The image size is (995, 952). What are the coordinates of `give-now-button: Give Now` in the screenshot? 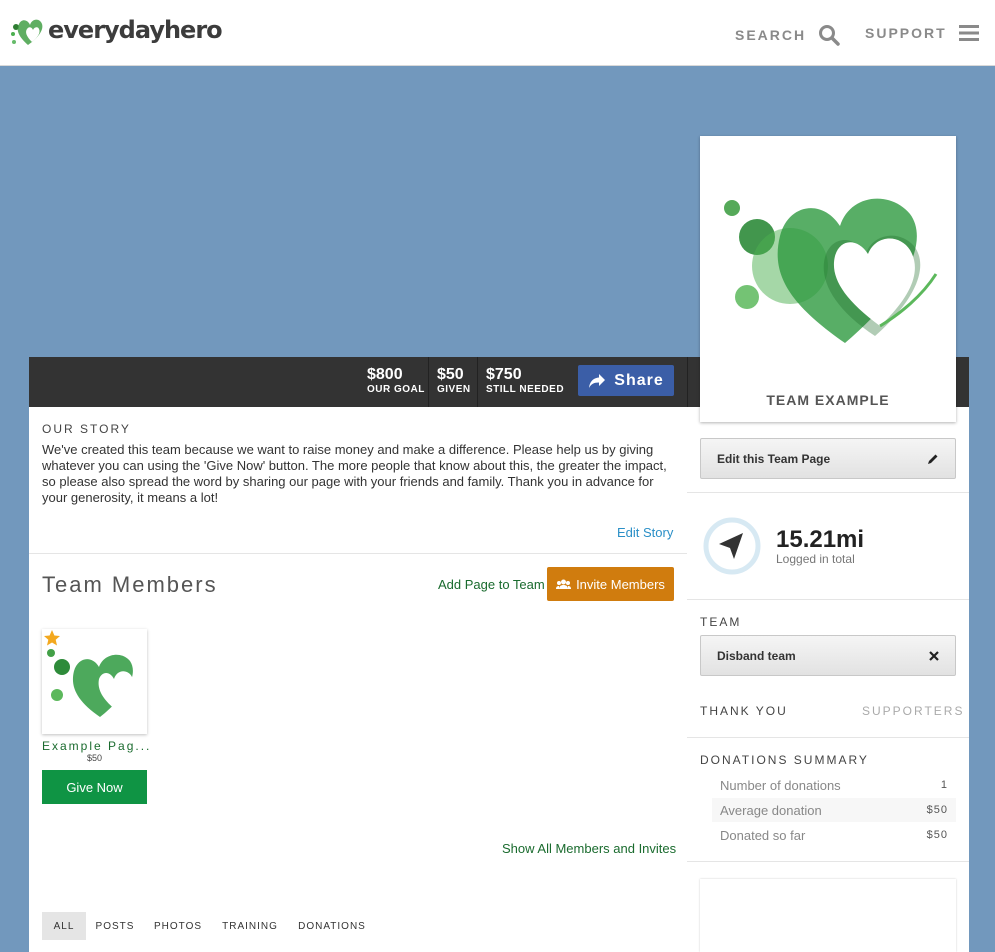 It's located at (94, 787).